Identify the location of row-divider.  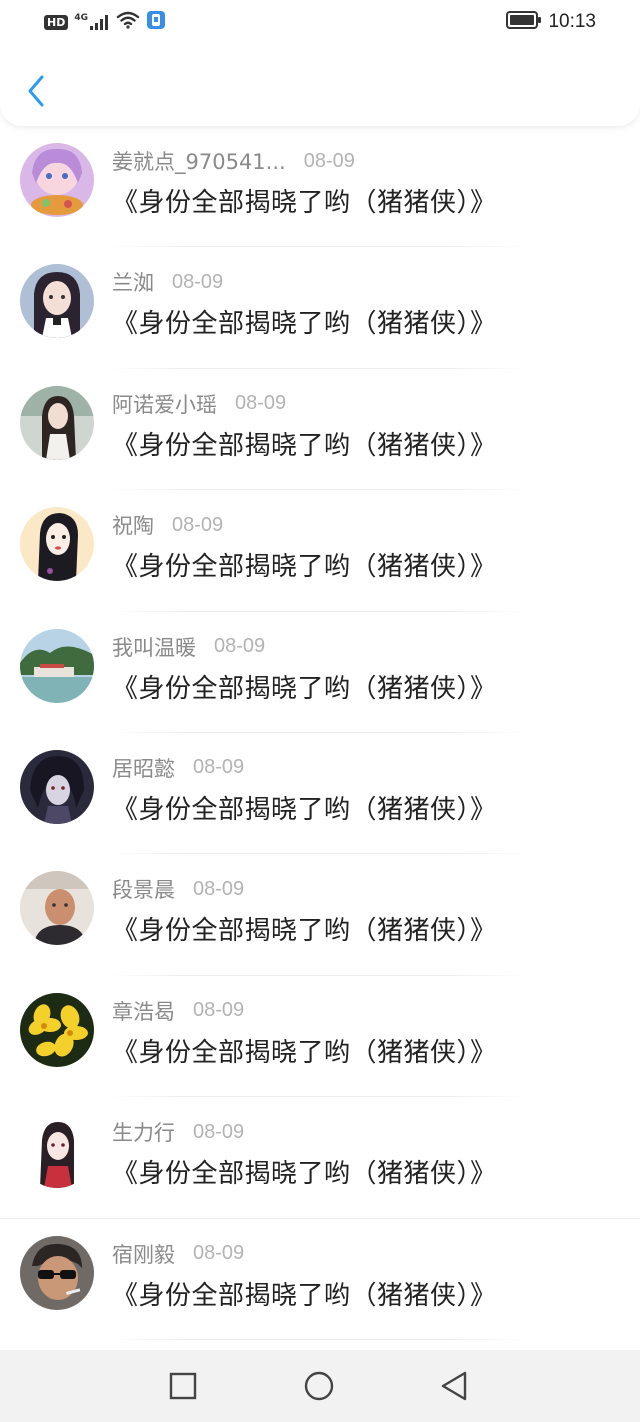
(317, 1339).